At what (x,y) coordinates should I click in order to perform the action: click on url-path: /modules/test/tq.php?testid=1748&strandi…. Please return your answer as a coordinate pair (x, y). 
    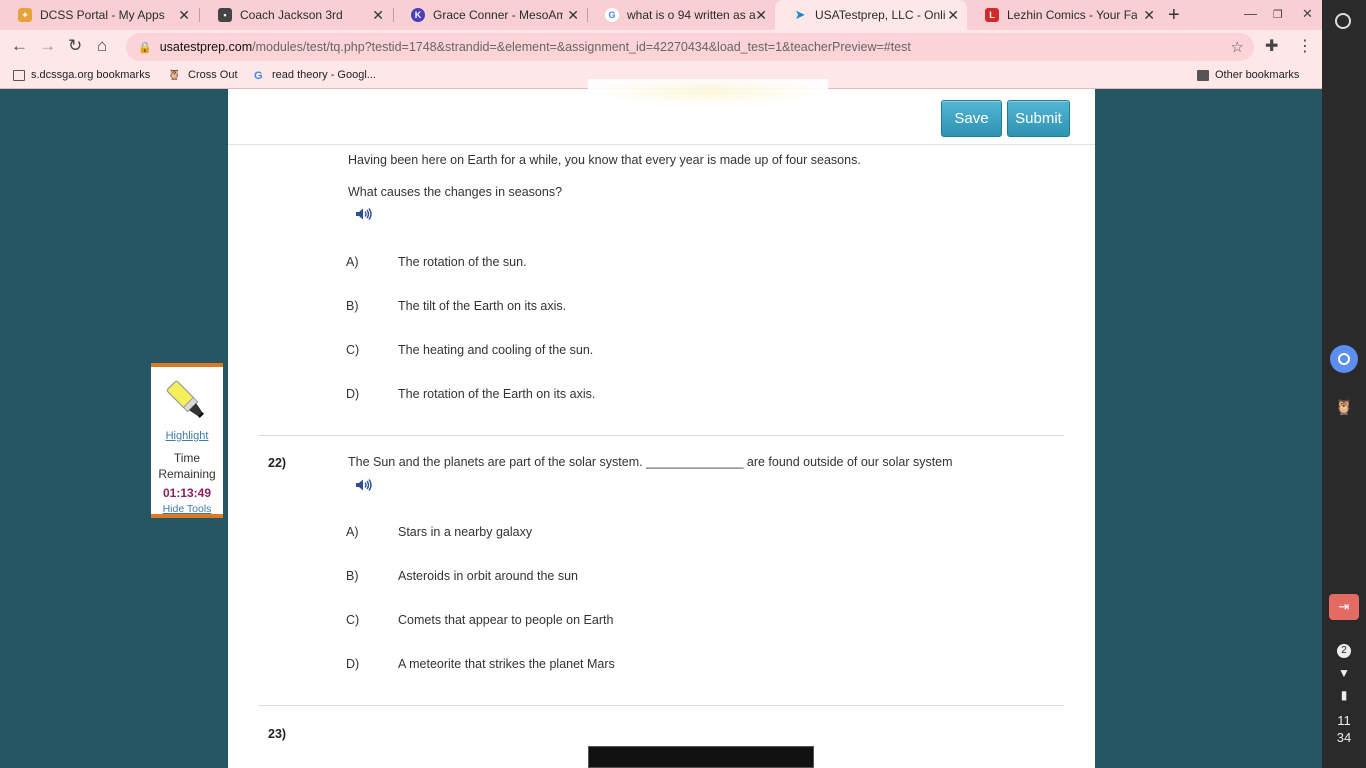
    Looking at the image, I should click on (581, 47).